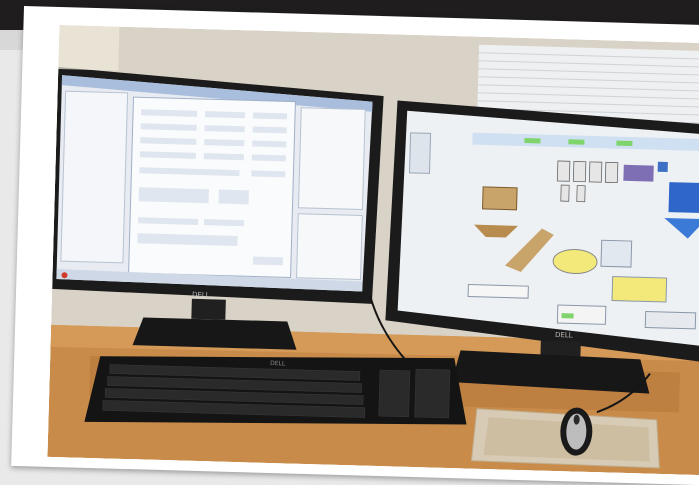 The height and width of the screenshot is (485, 699). What do you see at coordinates (208, 309) in the screenshot?
I see `left-monitor-neck` at bounding box center [208, 309].